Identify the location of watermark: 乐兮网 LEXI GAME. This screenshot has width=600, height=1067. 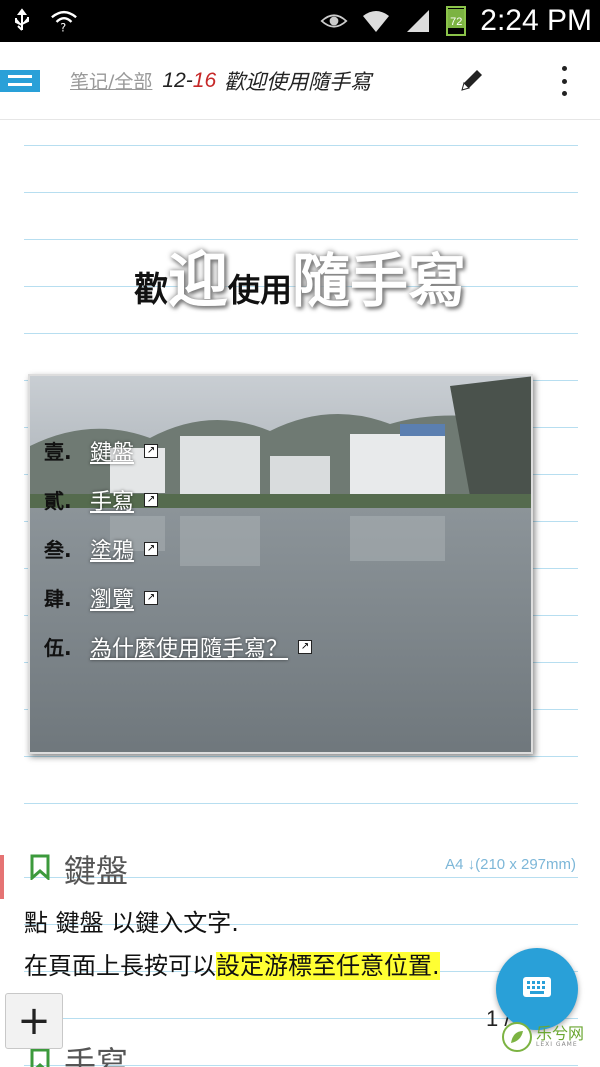
(543, 1037).